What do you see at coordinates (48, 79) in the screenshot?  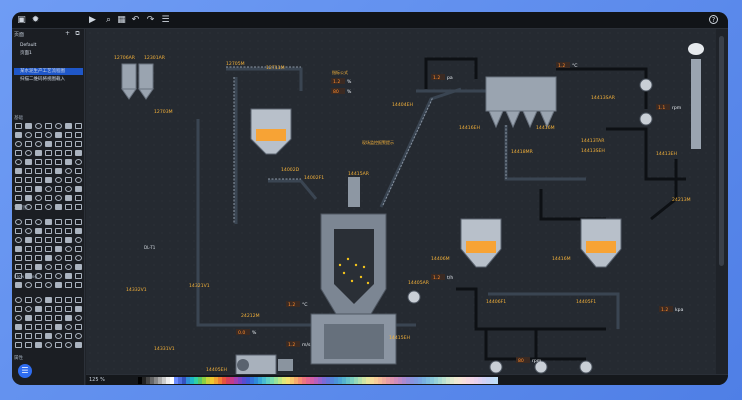 I see `tree-item: 扫描二维码将视图载入` at bounding box center [48, 79].